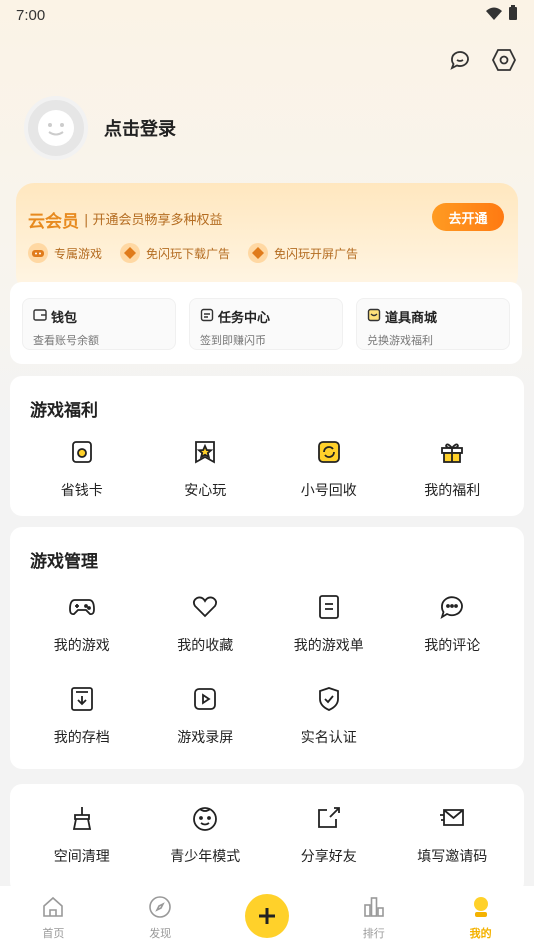  I want to click on battery-icon, so click(513, 15).